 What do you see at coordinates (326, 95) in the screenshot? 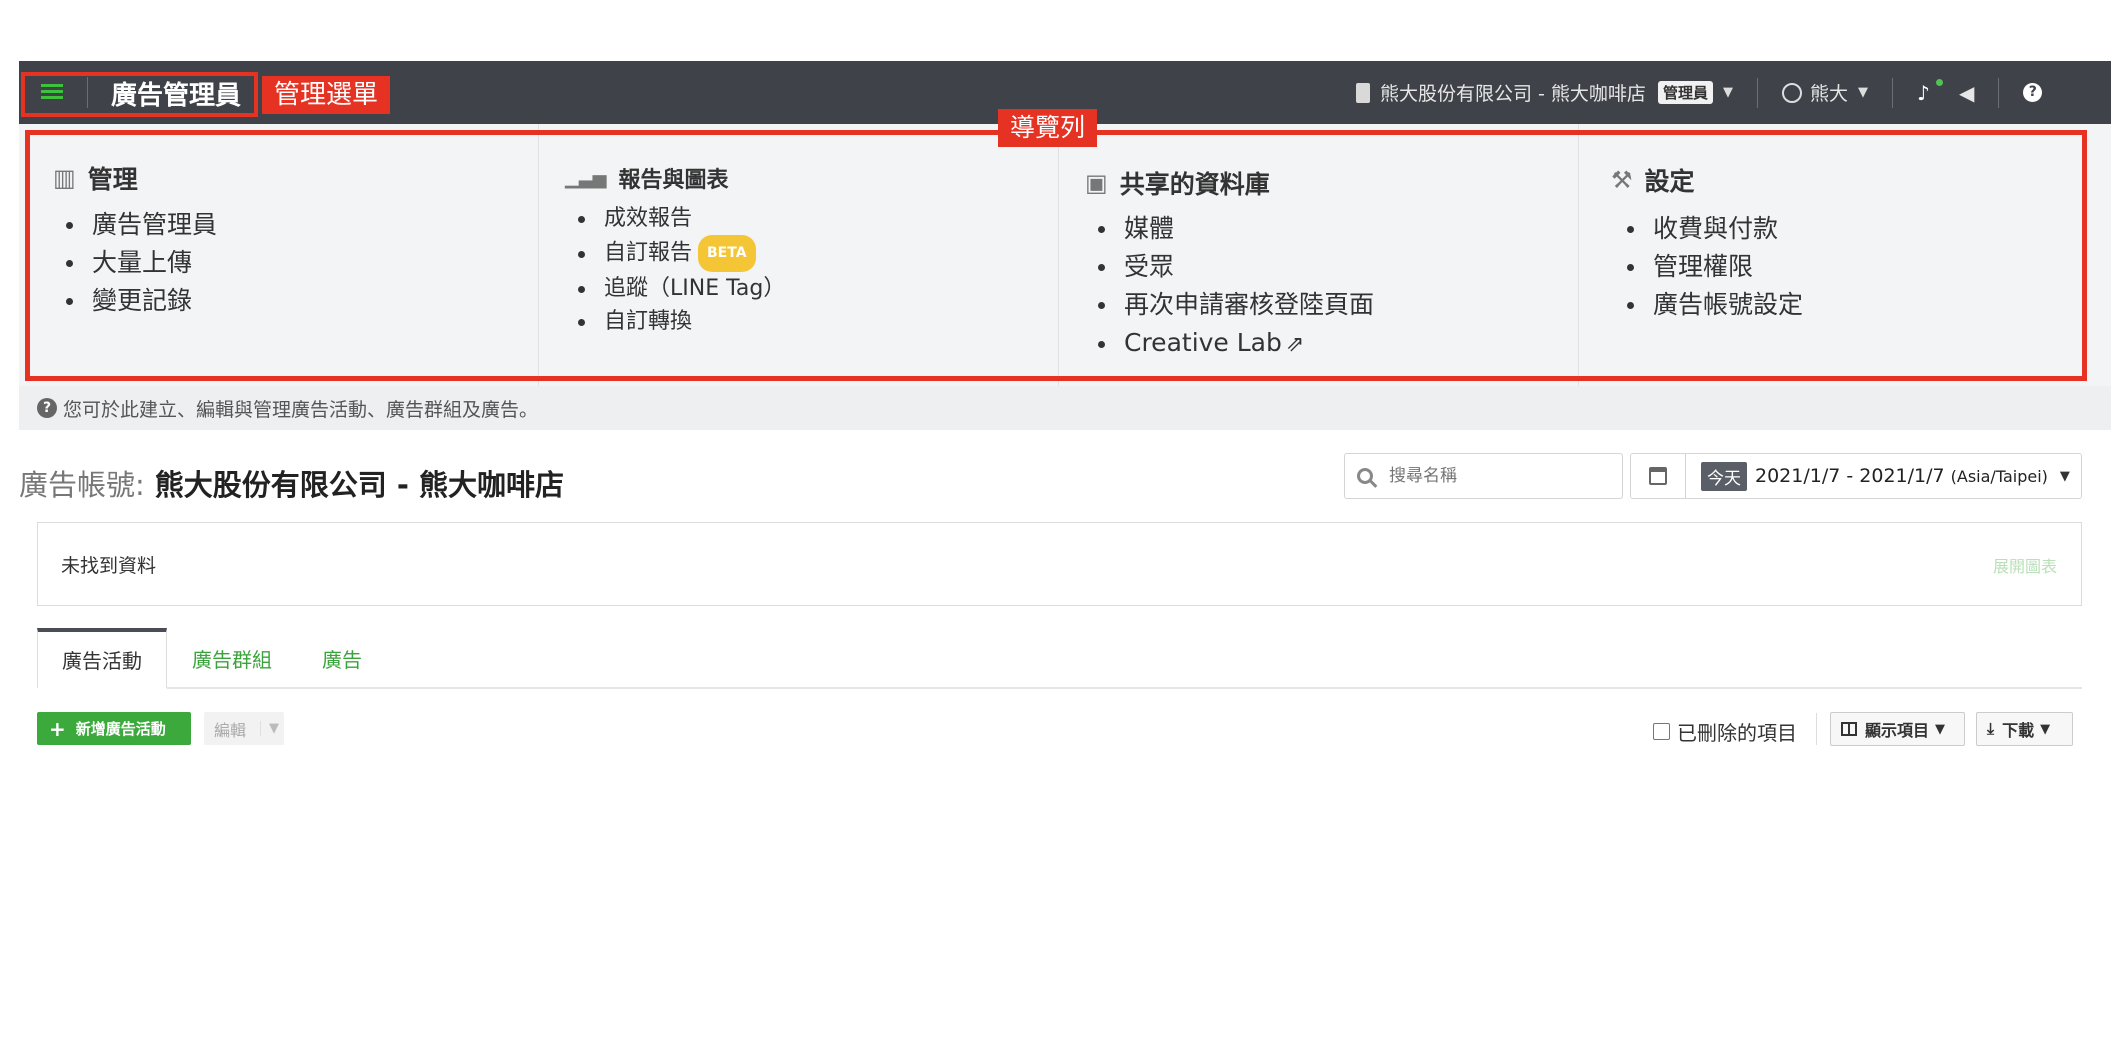
I see `callout-menu-label: 管理選單` at bounding box center [326, 95].